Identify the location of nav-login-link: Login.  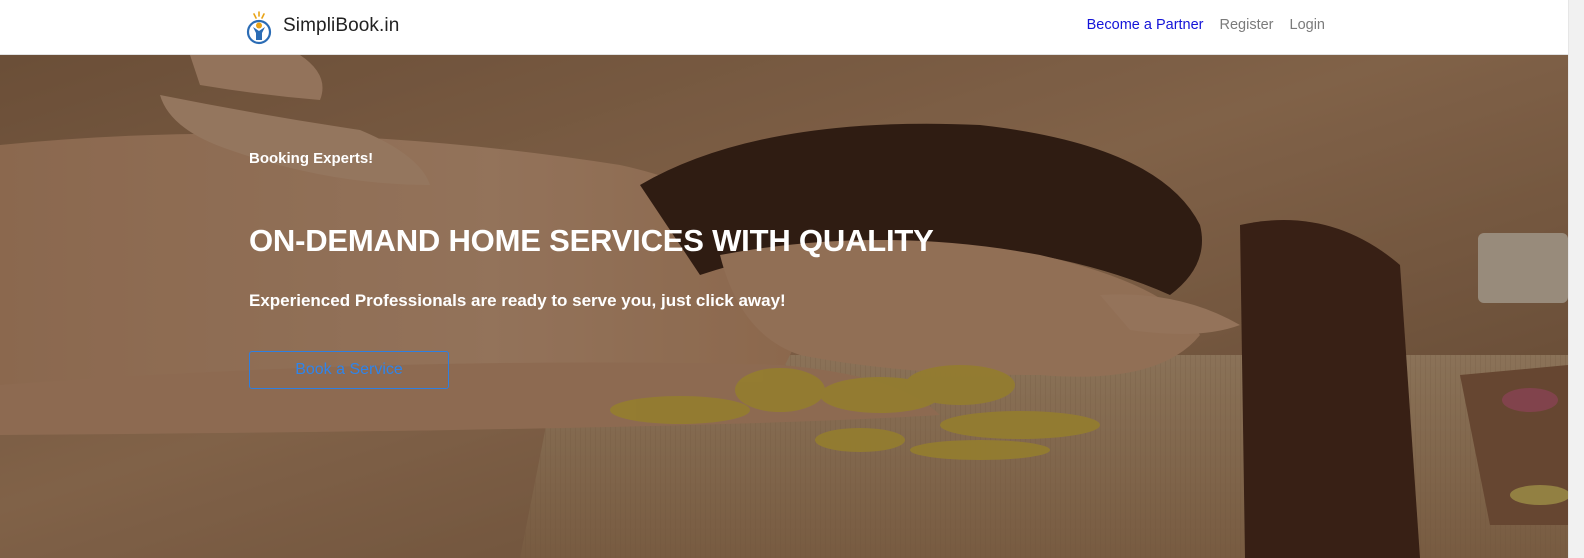
(1307, 25).